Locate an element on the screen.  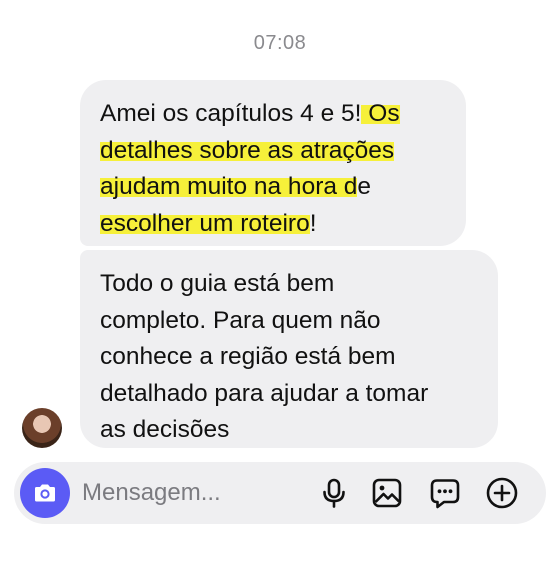
voice-message-button is located at coordinates (334, 493).